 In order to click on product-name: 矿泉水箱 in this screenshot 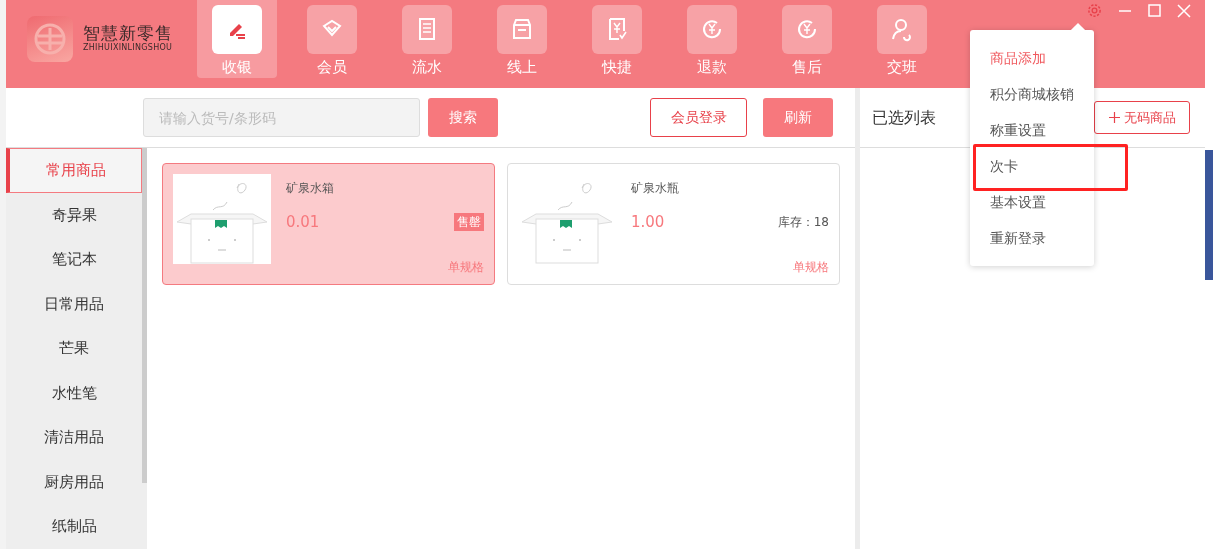, I will do `click(310, 188)`.